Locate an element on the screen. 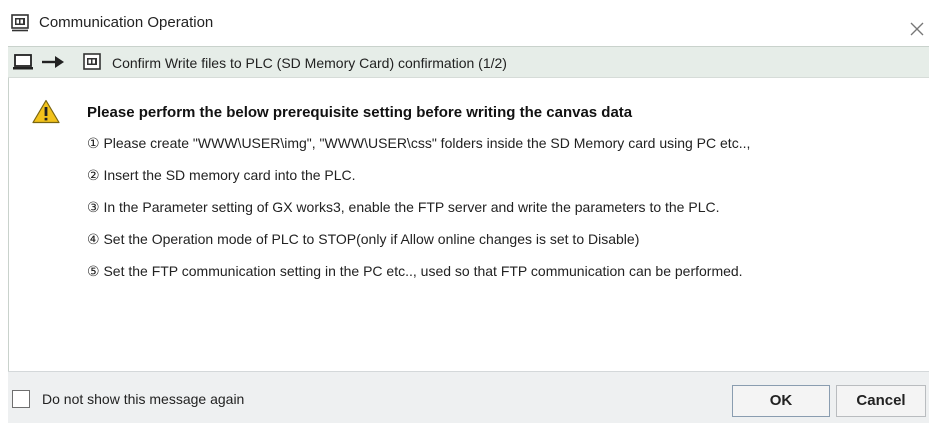  close-icon is located at coordinates (917, 29).